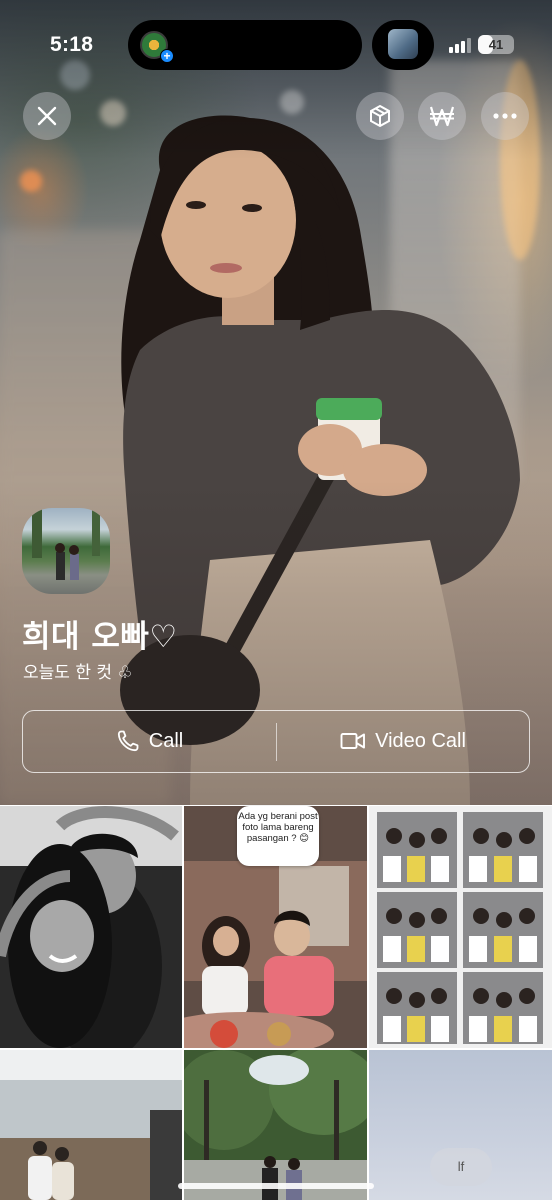  Describe the element at coordinates (166, 740) in the screenshot. I see `call-label: Call` at that location.